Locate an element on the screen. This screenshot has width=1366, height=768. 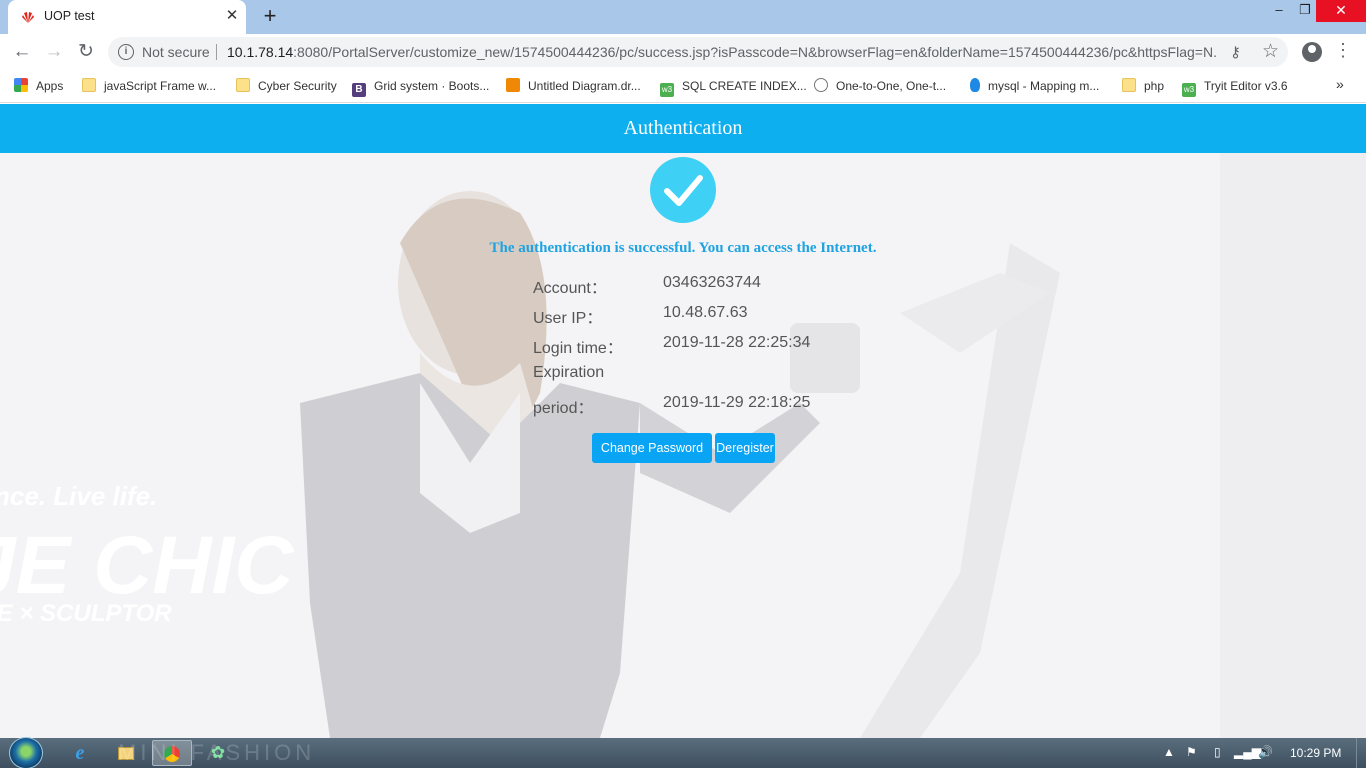
profile-icon is located at coordinates (1312, 52).